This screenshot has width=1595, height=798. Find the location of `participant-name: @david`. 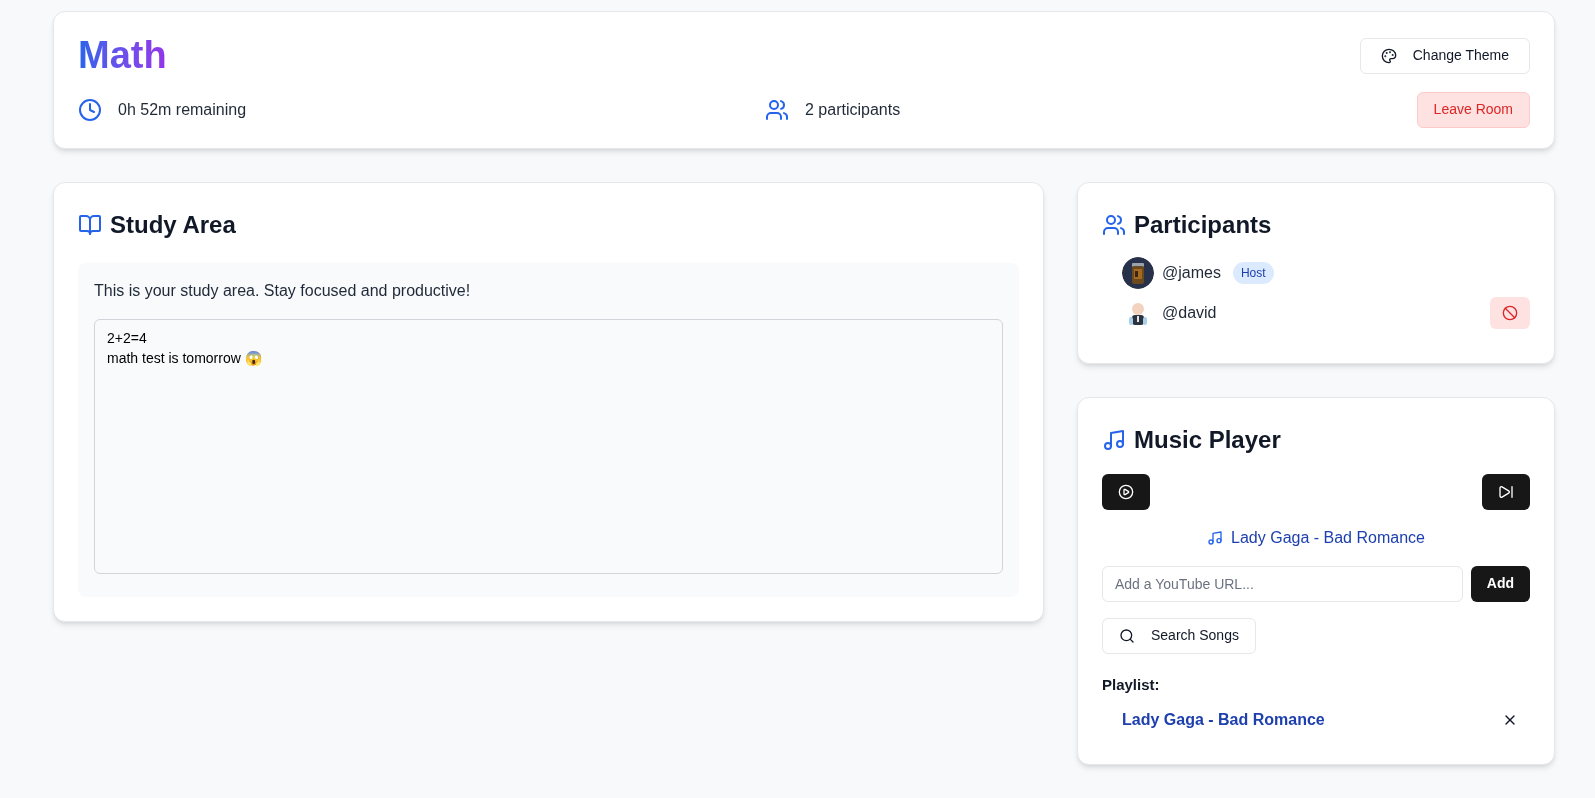

participant-name: @david is located at coordinates (1189, 312).